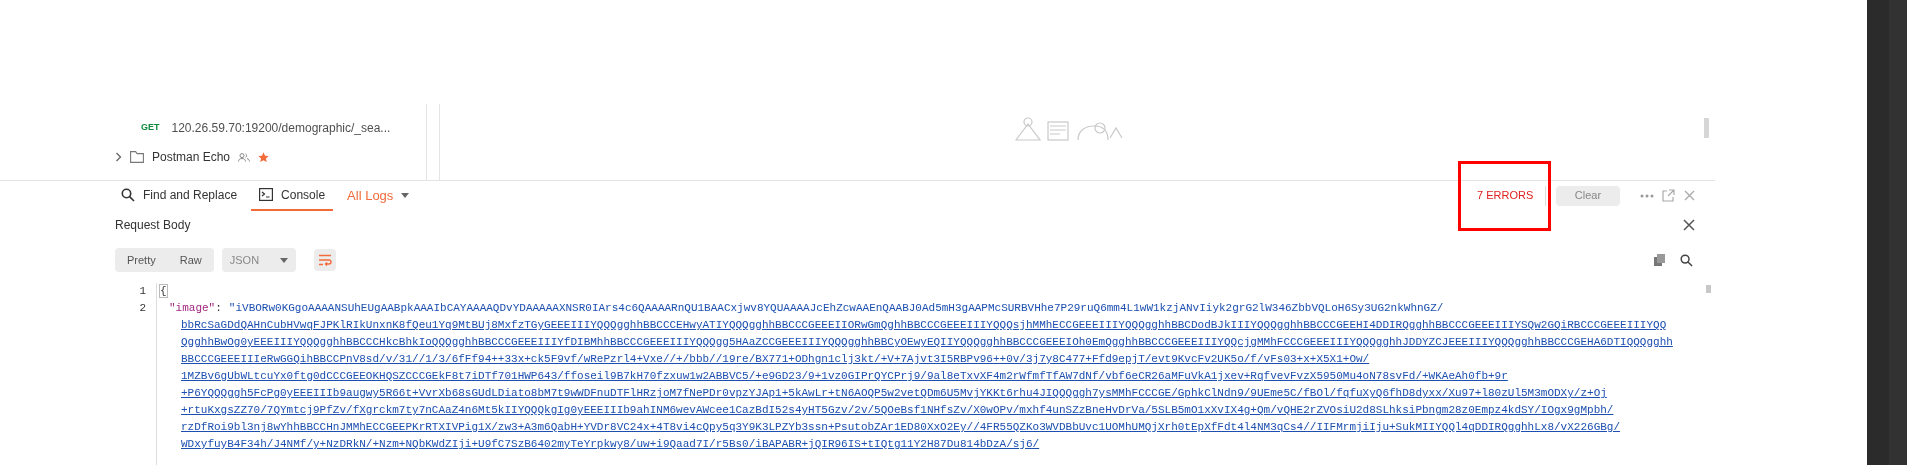 The height and width of the screenshot is (465, 1907). Describe the element at coordinates (118, 157) in the screenshot. I see `chevron-right-icon` at that location.